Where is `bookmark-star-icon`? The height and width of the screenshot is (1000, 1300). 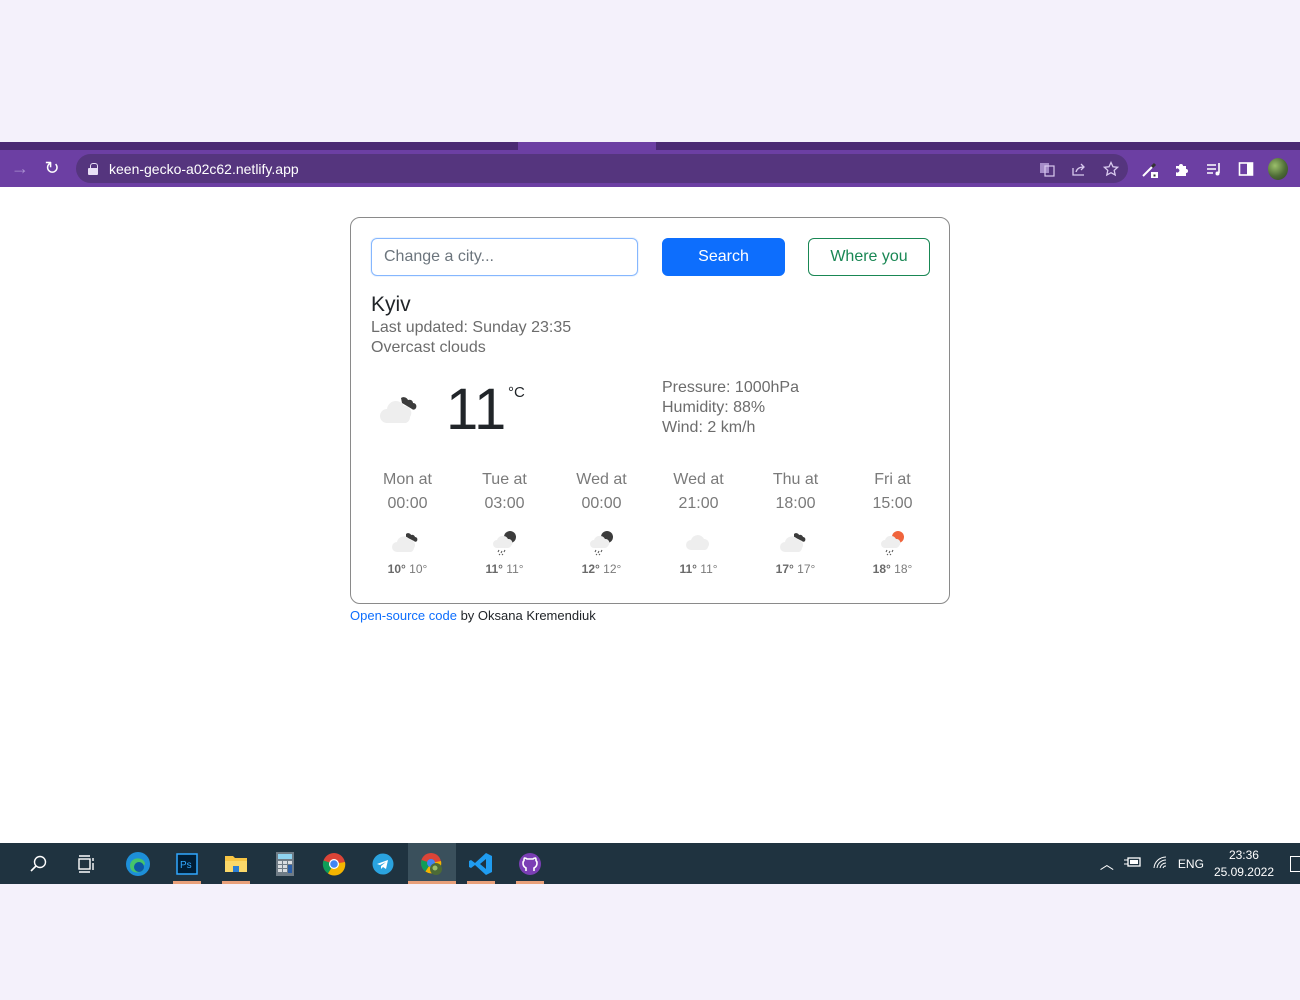
bookmark-star-icon is located at coordinates (1111, 169).